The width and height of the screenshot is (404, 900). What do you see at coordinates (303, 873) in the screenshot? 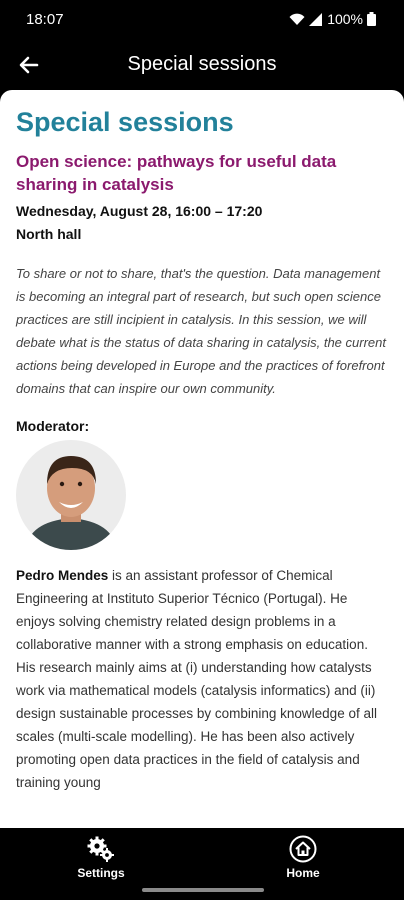
I see `nav-home-label: Home` at bounding box center [303, 873].